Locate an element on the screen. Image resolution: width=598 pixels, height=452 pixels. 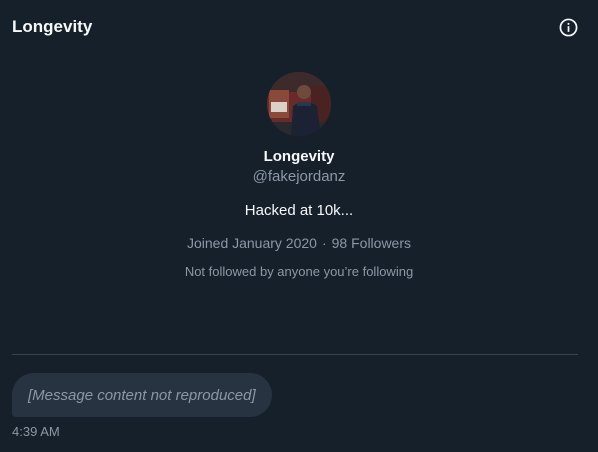
followers-count: 98 Followers is located at coordinates (371, 243).